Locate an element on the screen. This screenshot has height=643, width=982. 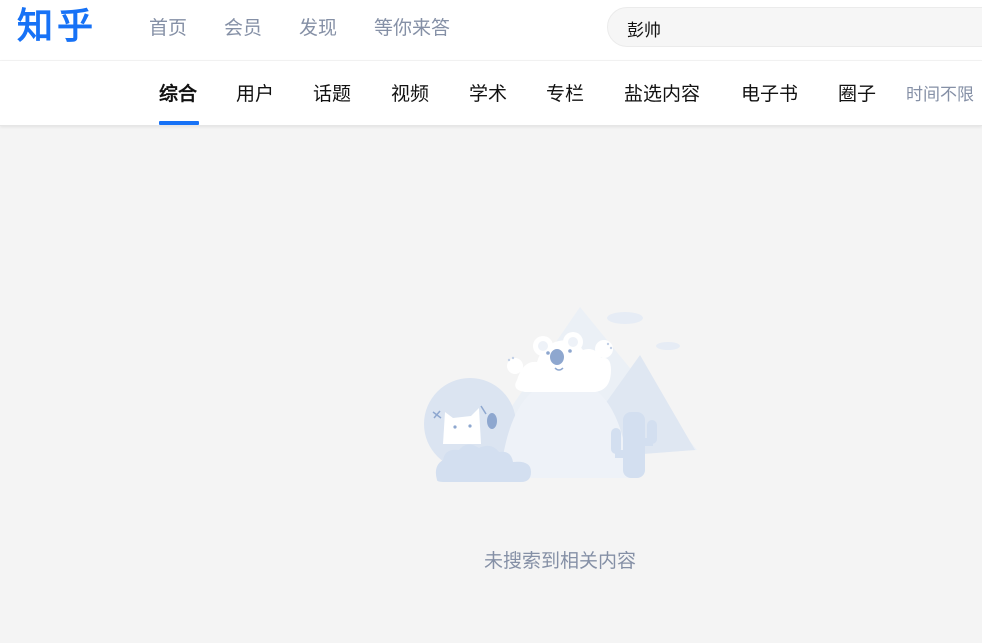
tab-circles: 圈子 is located at coordinates (857, 94).